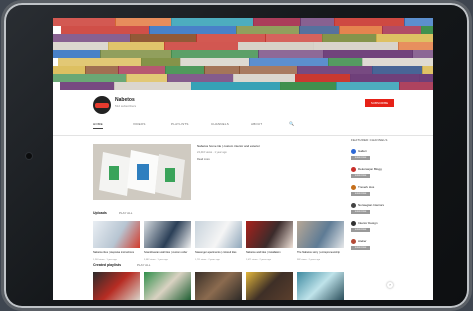  What do you see at coordinates (207, 260) in the screenshot?
I see `video-meta: 1,711 views · 2 years ago` at bounding box center [207, 260].